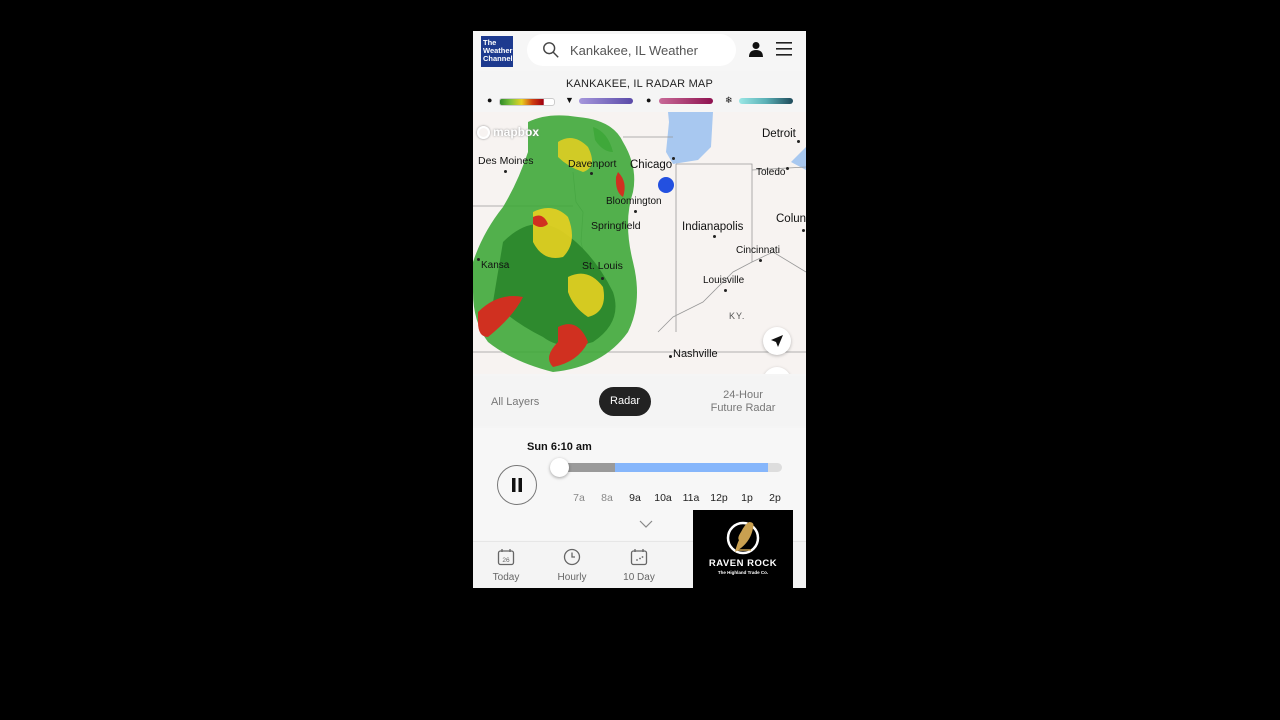  What do you see at coordinates (555, 243) in the screenshot?
I see `radar-precip` at bounding box center [555, 243].